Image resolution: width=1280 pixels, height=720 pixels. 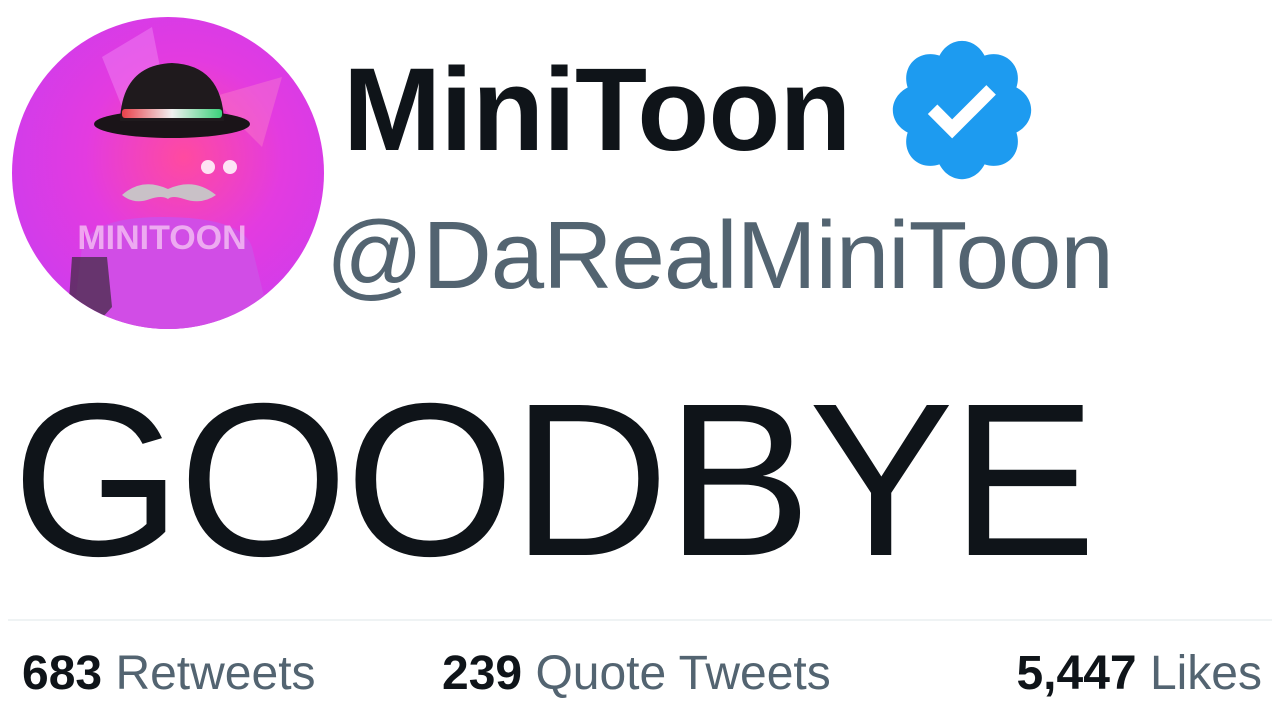 I want to click on quote-tweets-count: 239, so click(x=482, y=673).